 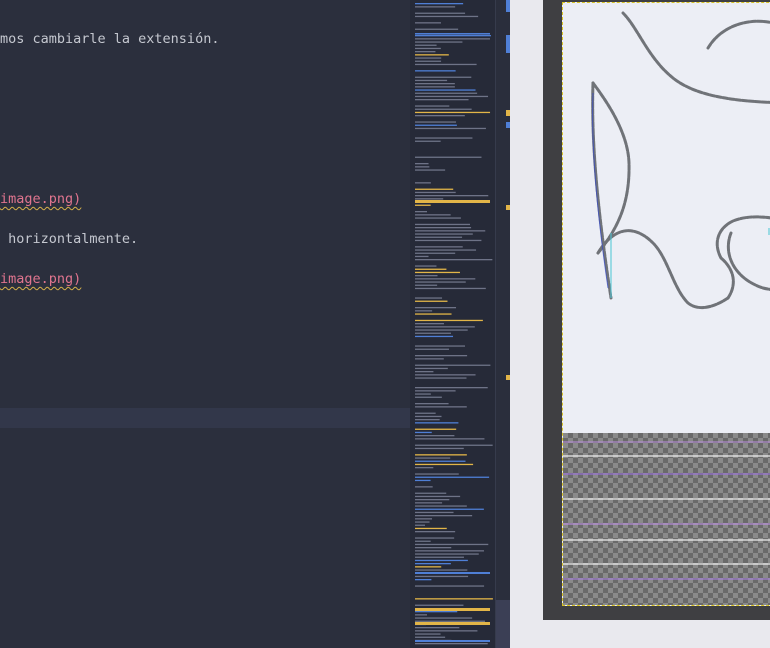 I want to click on minimap, so click(x=452, y=324).